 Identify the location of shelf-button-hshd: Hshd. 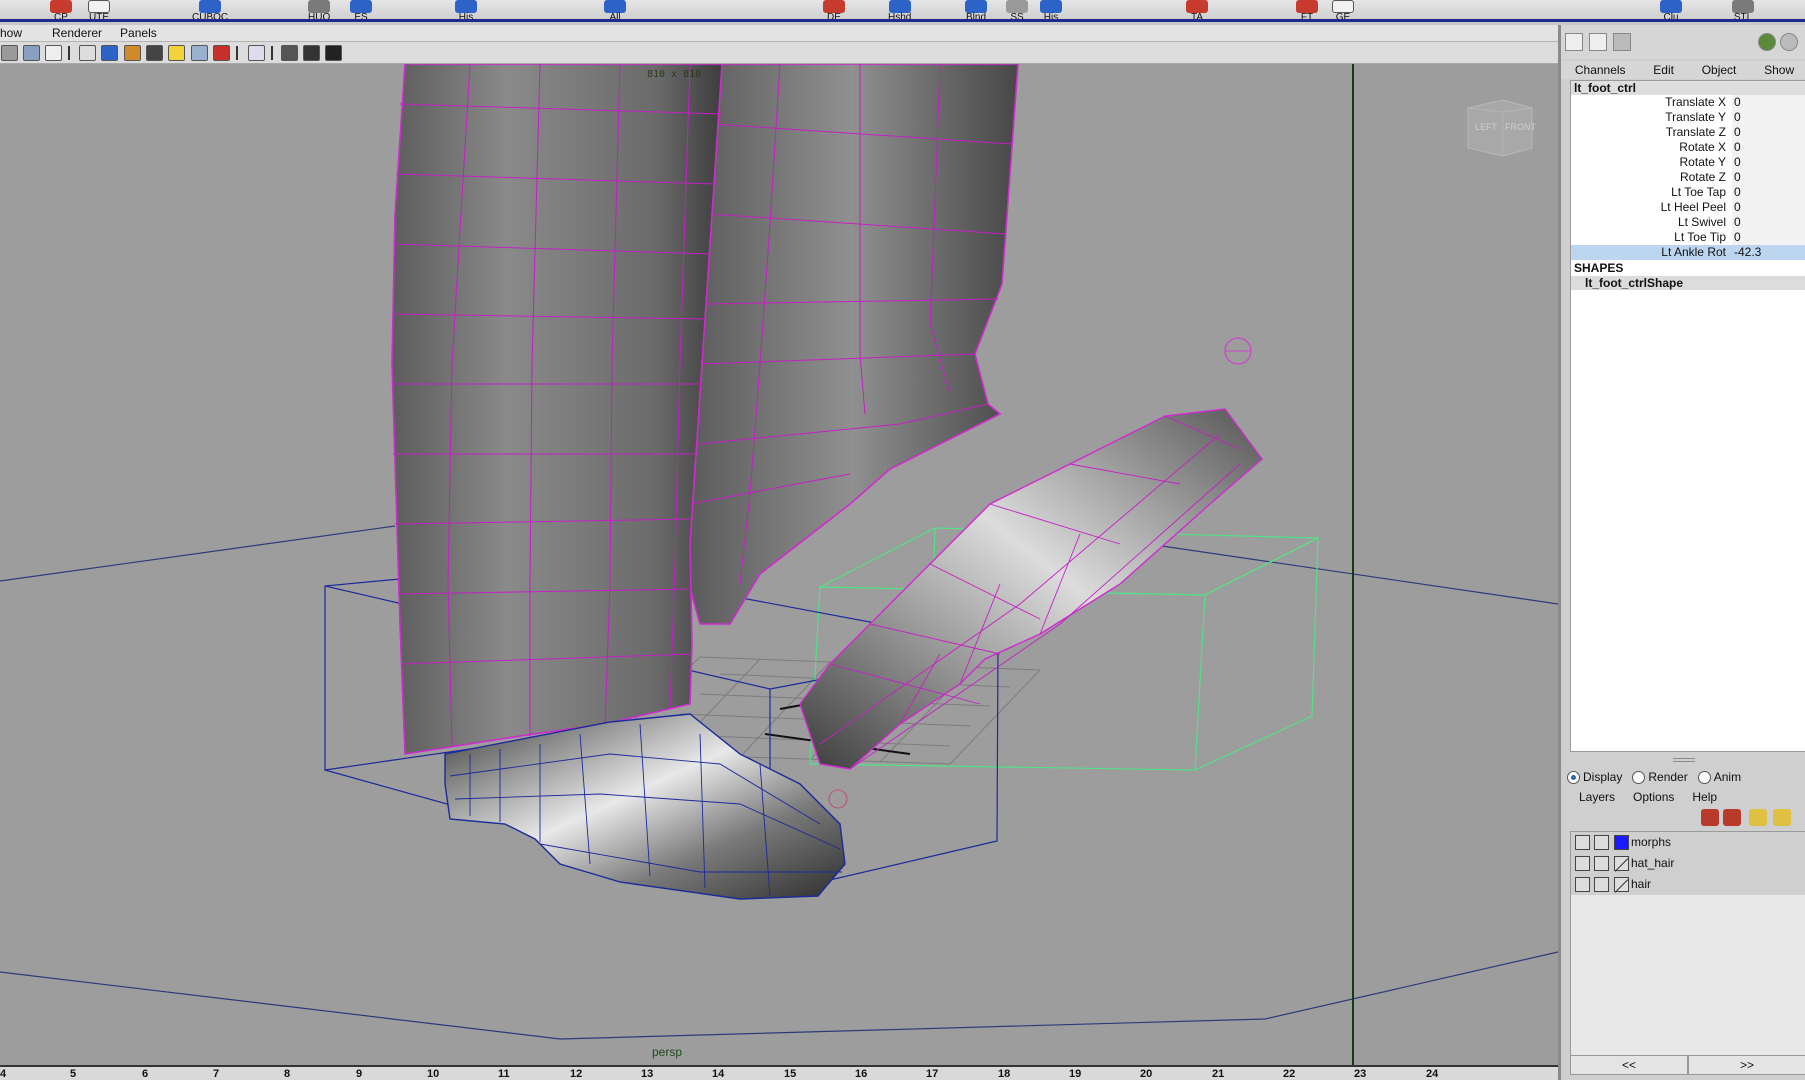
(899, 9).